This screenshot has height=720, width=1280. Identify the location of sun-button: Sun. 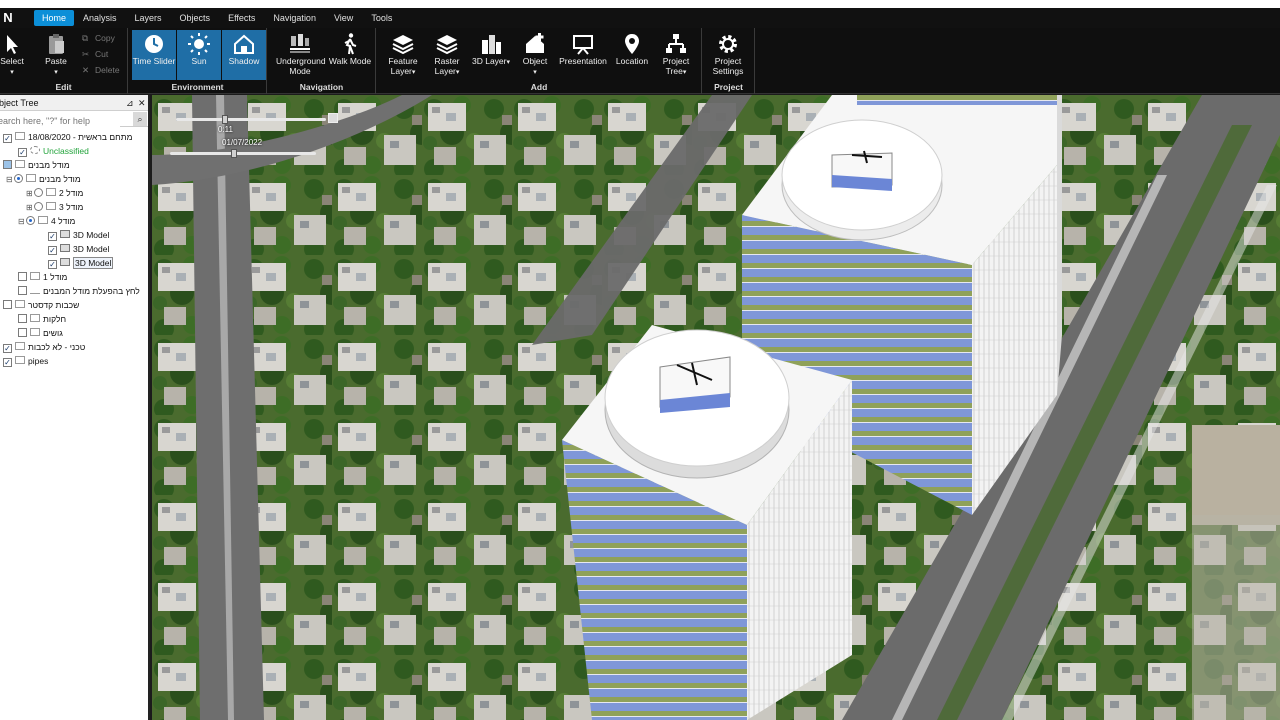
(199, 55).